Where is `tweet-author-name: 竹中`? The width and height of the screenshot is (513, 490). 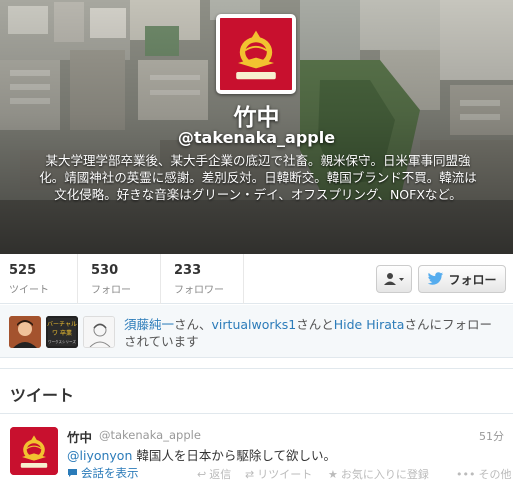 tweet-author-name: 竹中 is located at coordinates (79, 436).